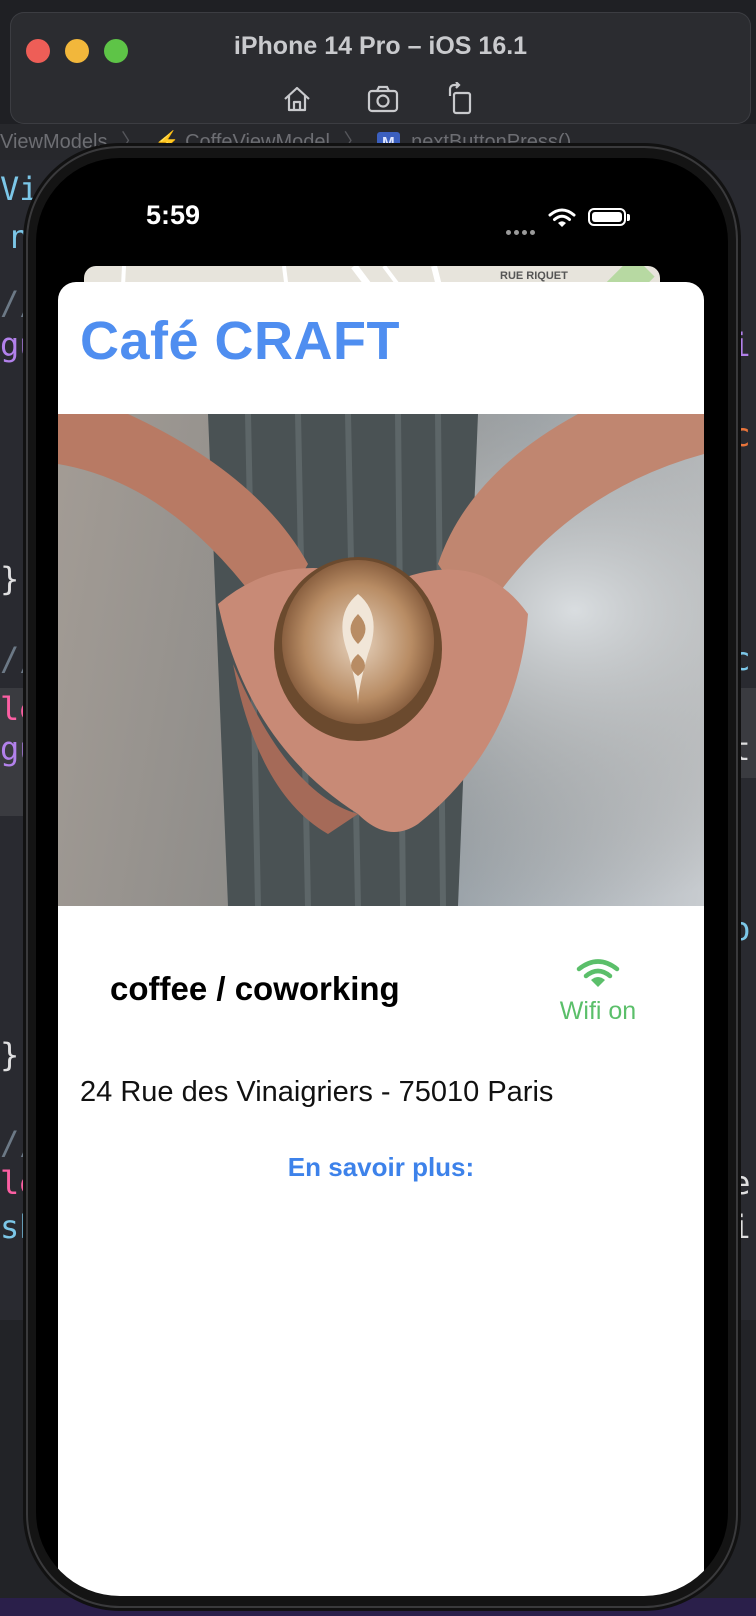  What do you see at coordinates (383, 99) in the screenshot?
I see `screenshot-icon` at bounding box center [383, 99].